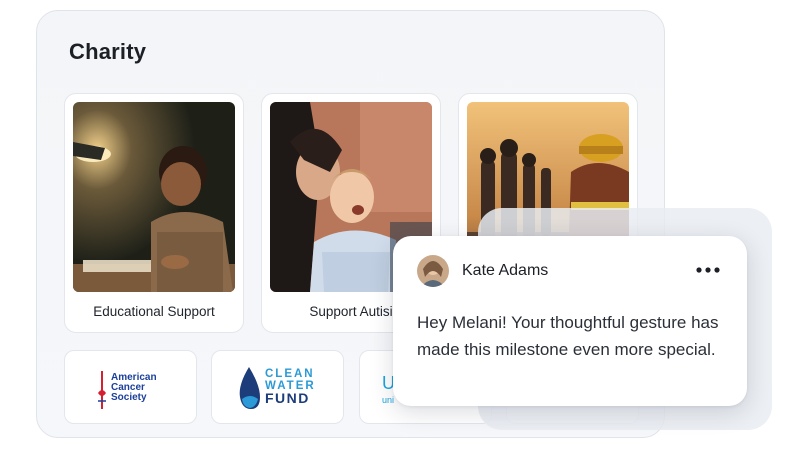 This screenshot has height=450, width=800. What do you see at coordinates (287, 398) in the screenshot?
I see `clean-water-line3: FUND` at bounding box center [287, 398].